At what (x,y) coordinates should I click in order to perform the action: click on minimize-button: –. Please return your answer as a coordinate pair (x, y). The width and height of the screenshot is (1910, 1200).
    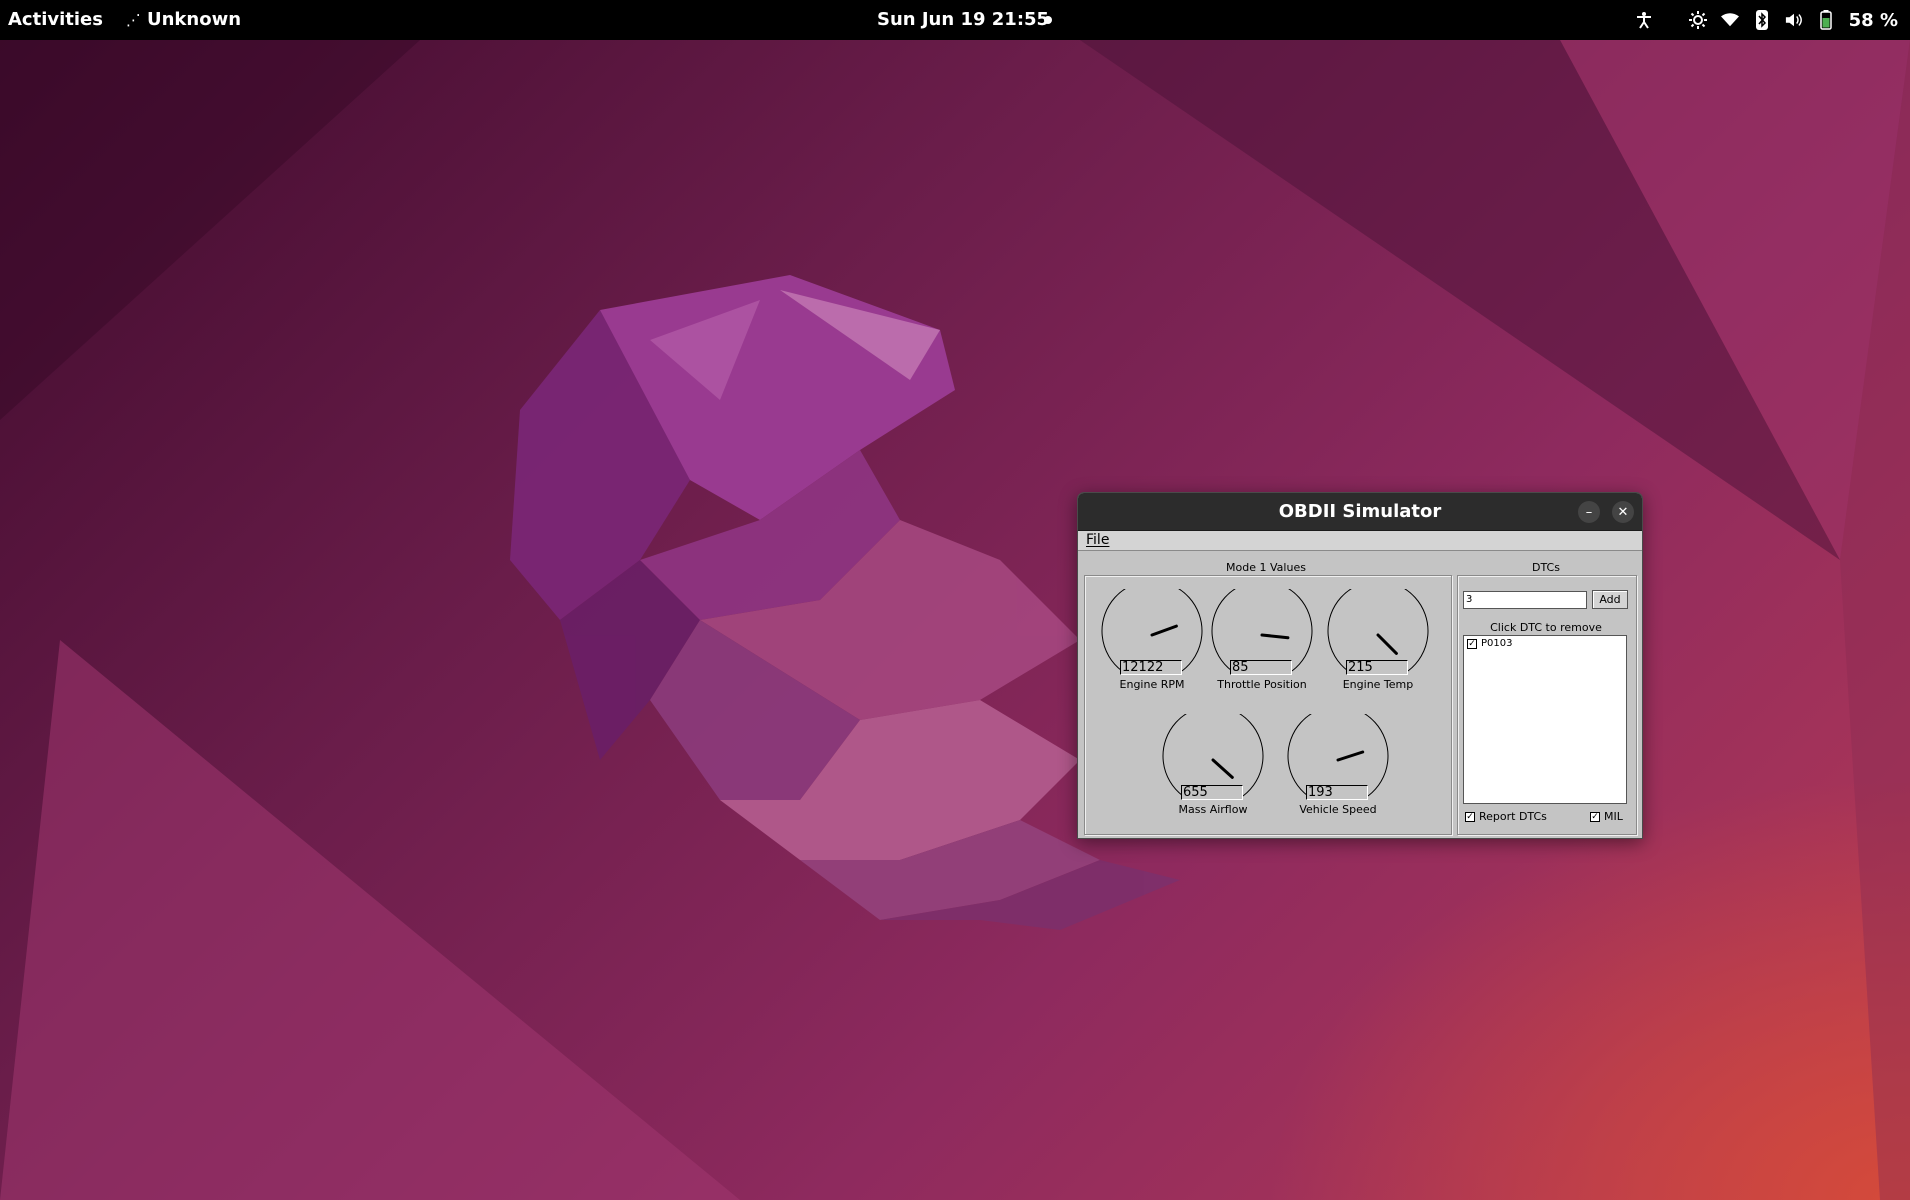
    Looking at the image, I should click on (1589, 512).